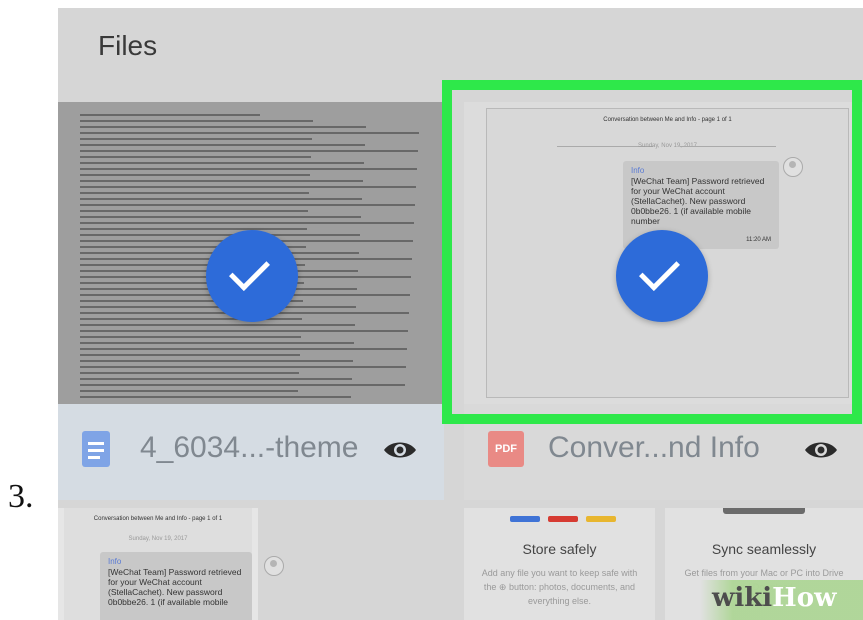  I want to click on avatar-icon, so click(274, 566).